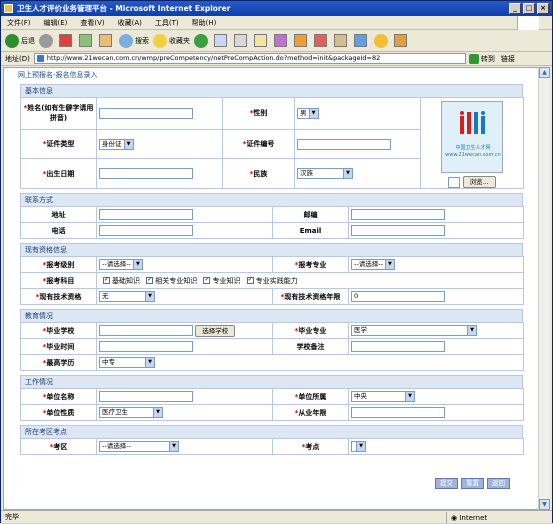  What do you see at coordinates (308, 113) in the screenshot?
I see `gender-select: 男 ▼` at bounding box center [308, 113].